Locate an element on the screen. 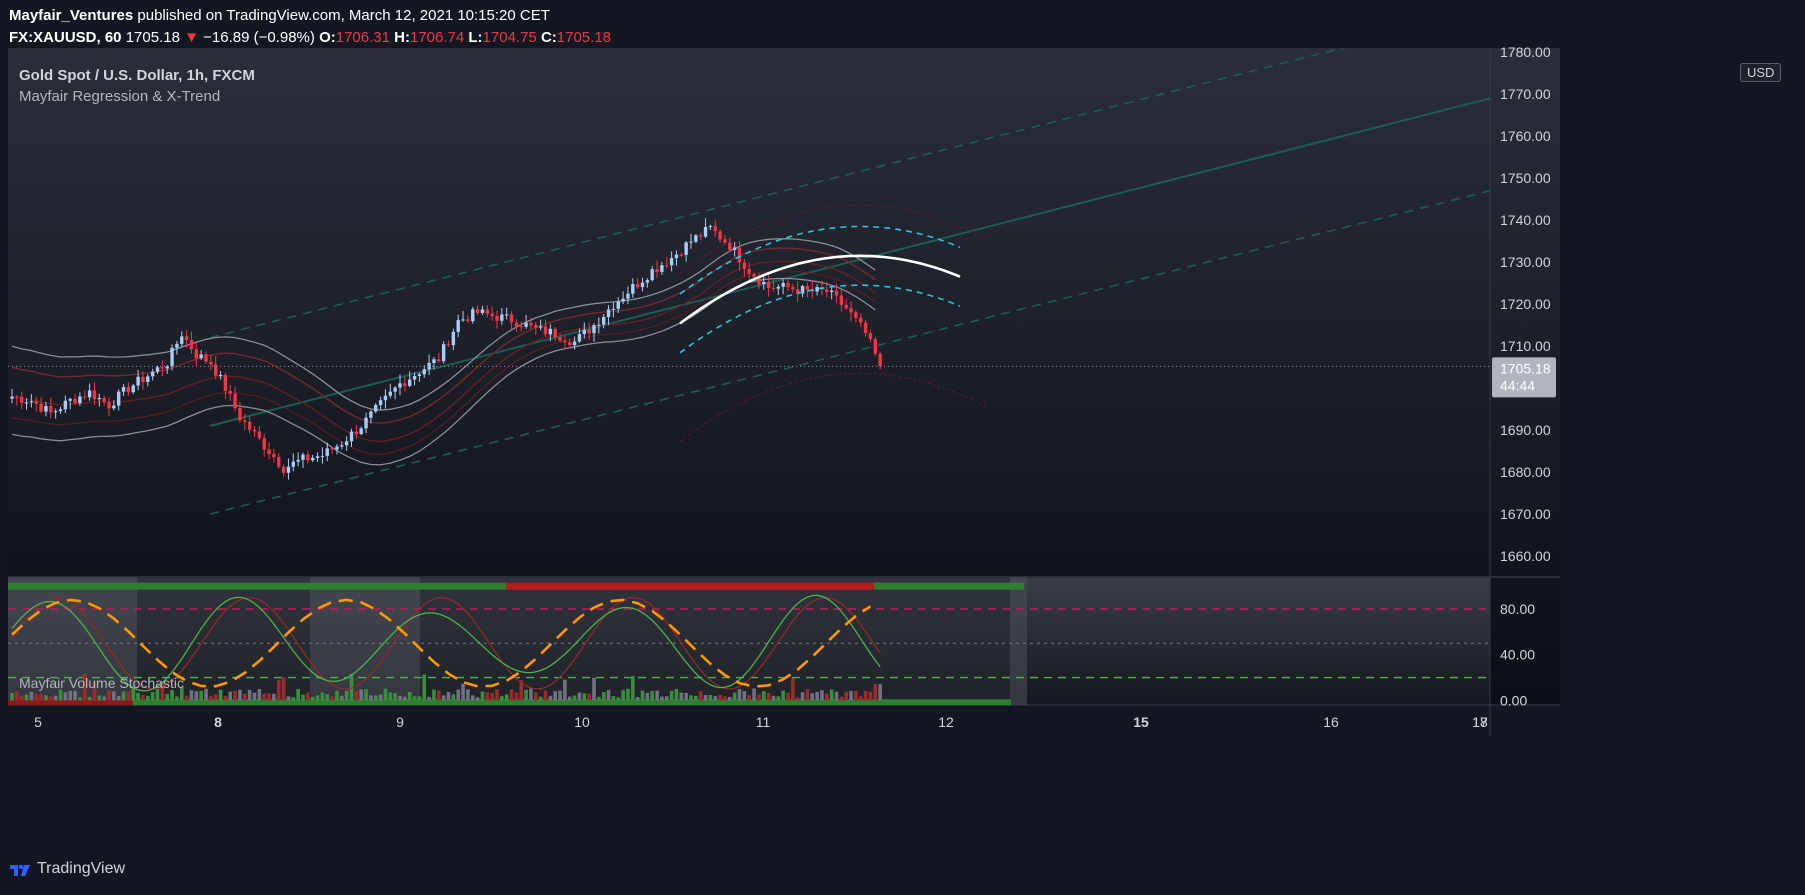 The height and width of the screenshot is (895, 1805). oscillator-axis-tick: 0.00 is located at coordinates (1513, 700).